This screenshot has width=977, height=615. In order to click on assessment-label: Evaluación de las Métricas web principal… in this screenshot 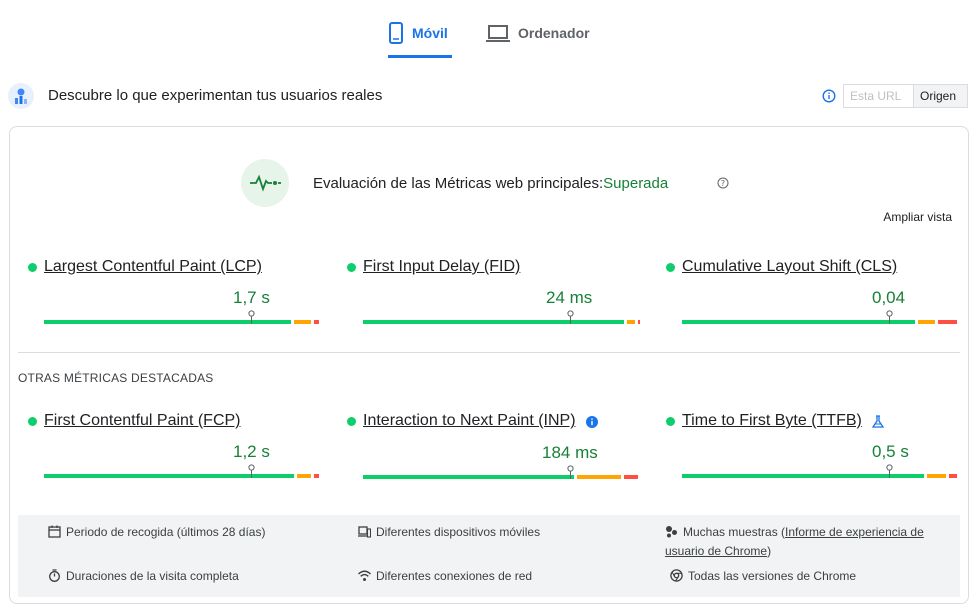, I will do `click(458, 183)`.